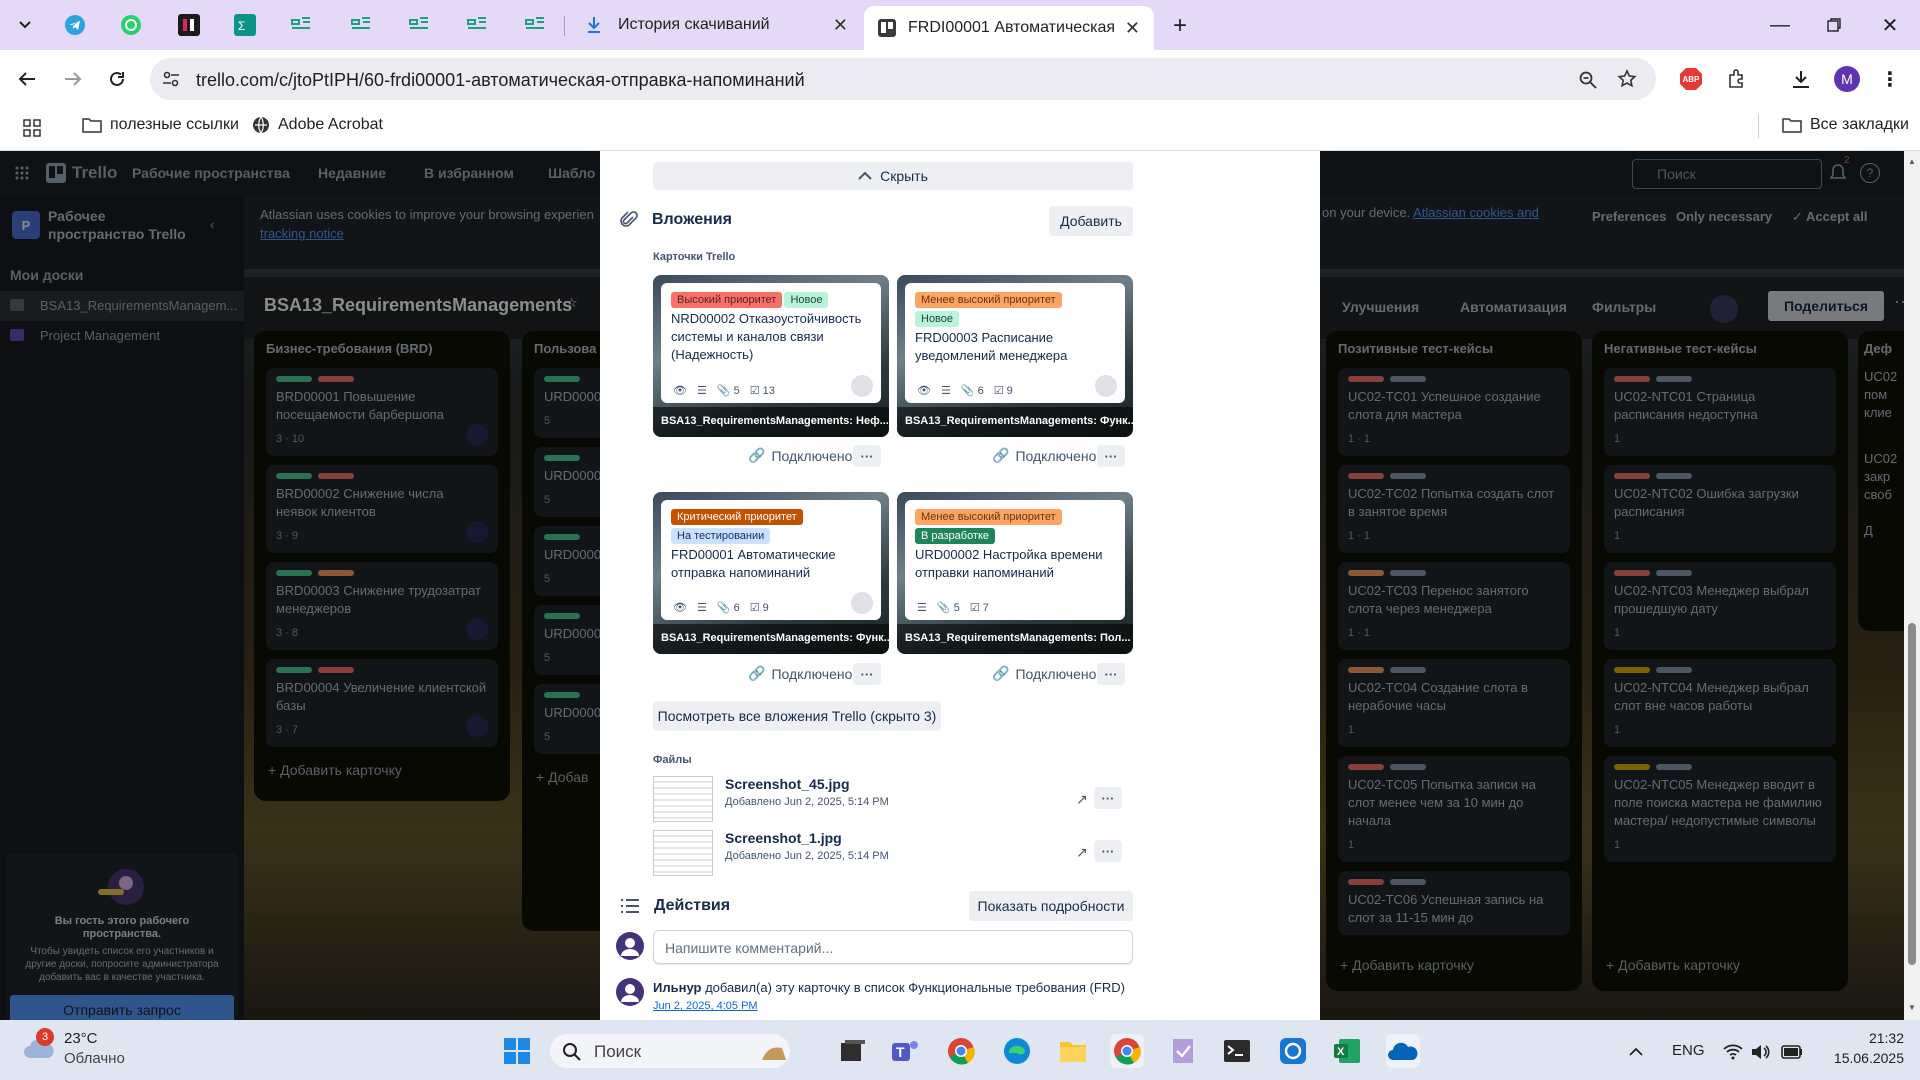 This screenshot has height=1080, width=1920. I want to click on site-info-icon, so click(171, 79).